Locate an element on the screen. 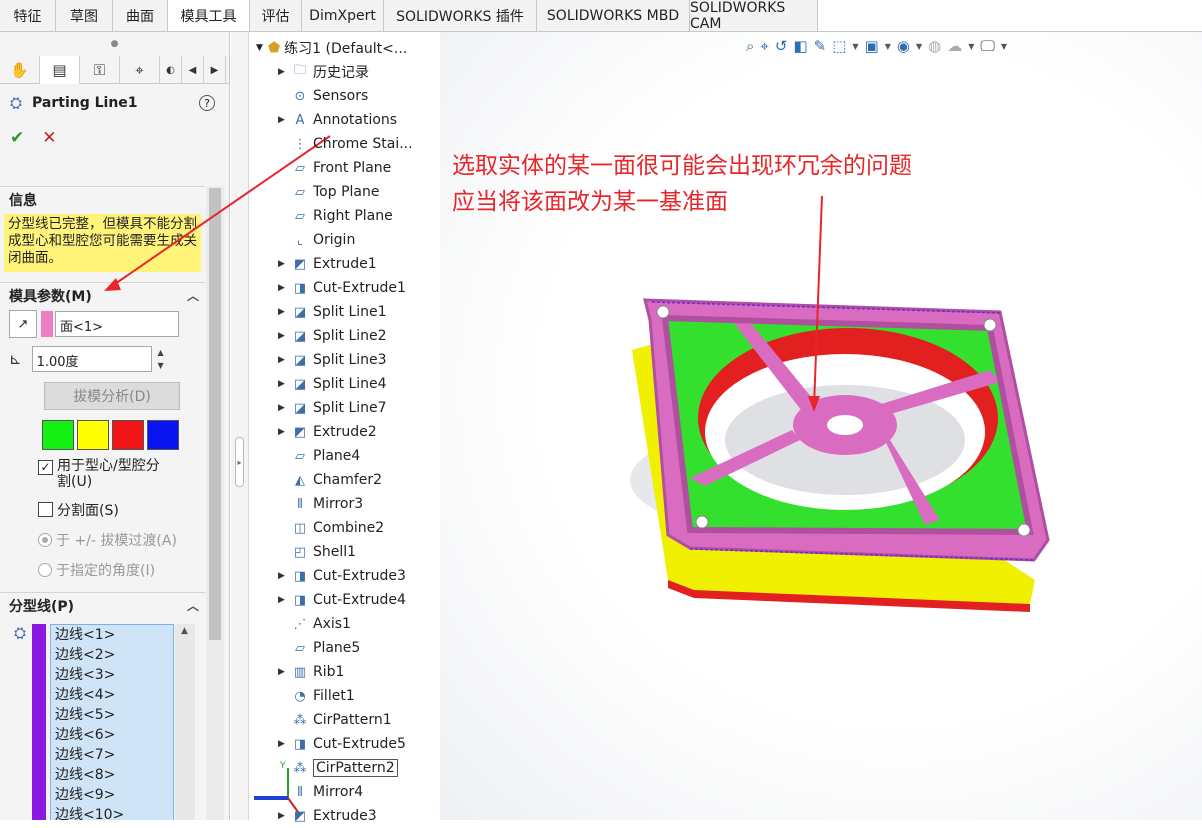 The image size is (1202, 828). annotation-icon: A is located at coordinates (300, 120).